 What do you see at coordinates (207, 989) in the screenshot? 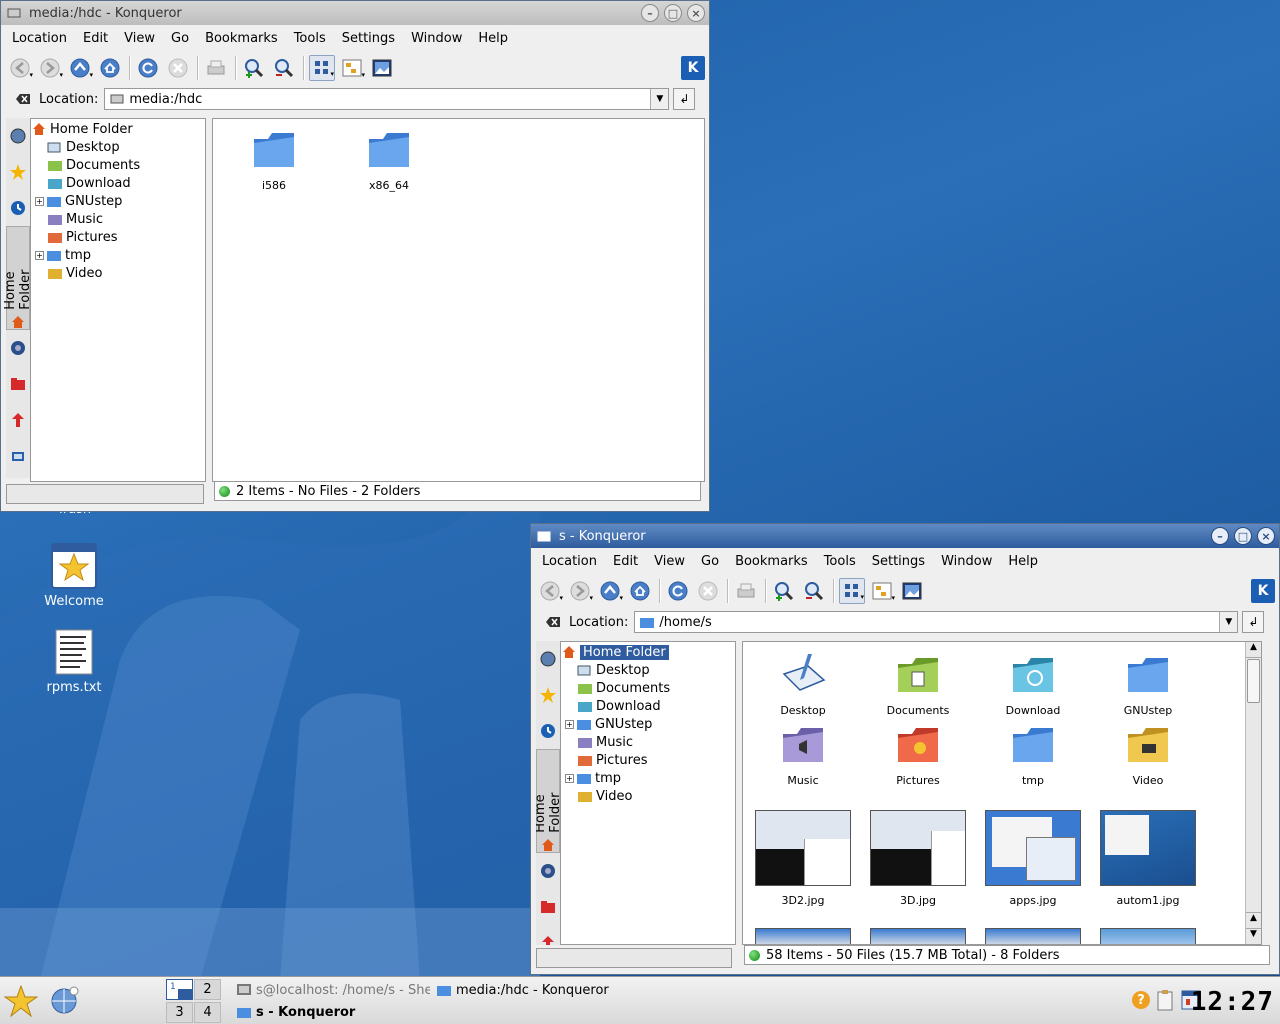
I see `pager-desktop-2: 2` at bounding box center [207, 989].